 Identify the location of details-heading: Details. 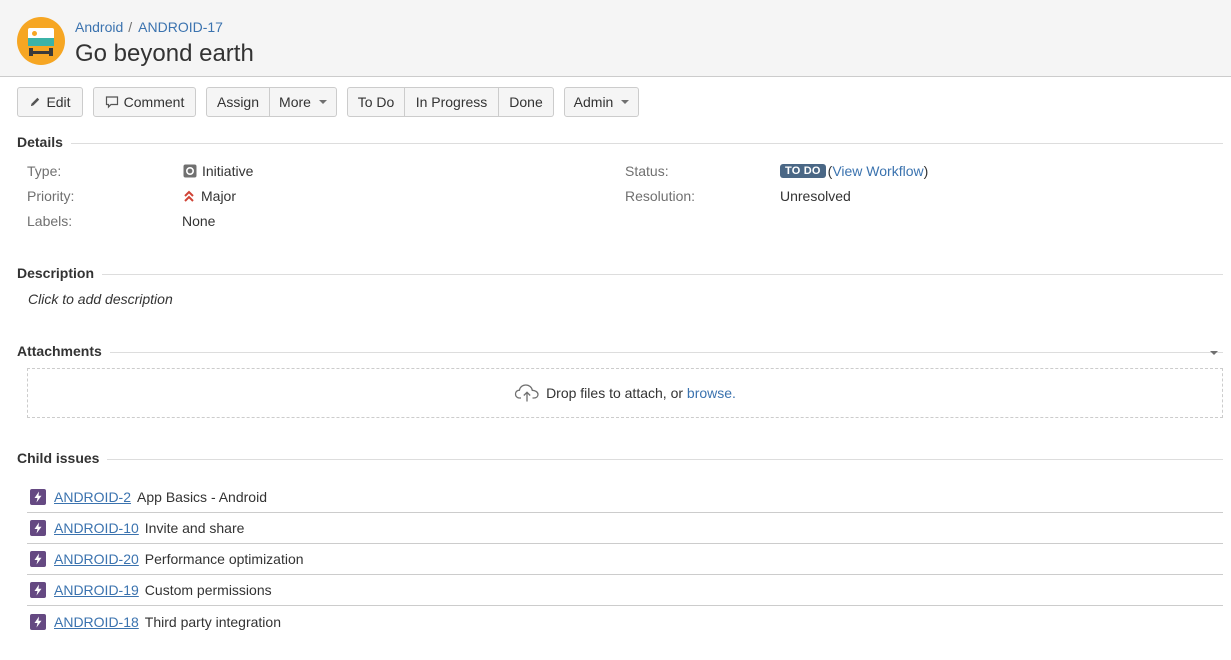
(44, 142).